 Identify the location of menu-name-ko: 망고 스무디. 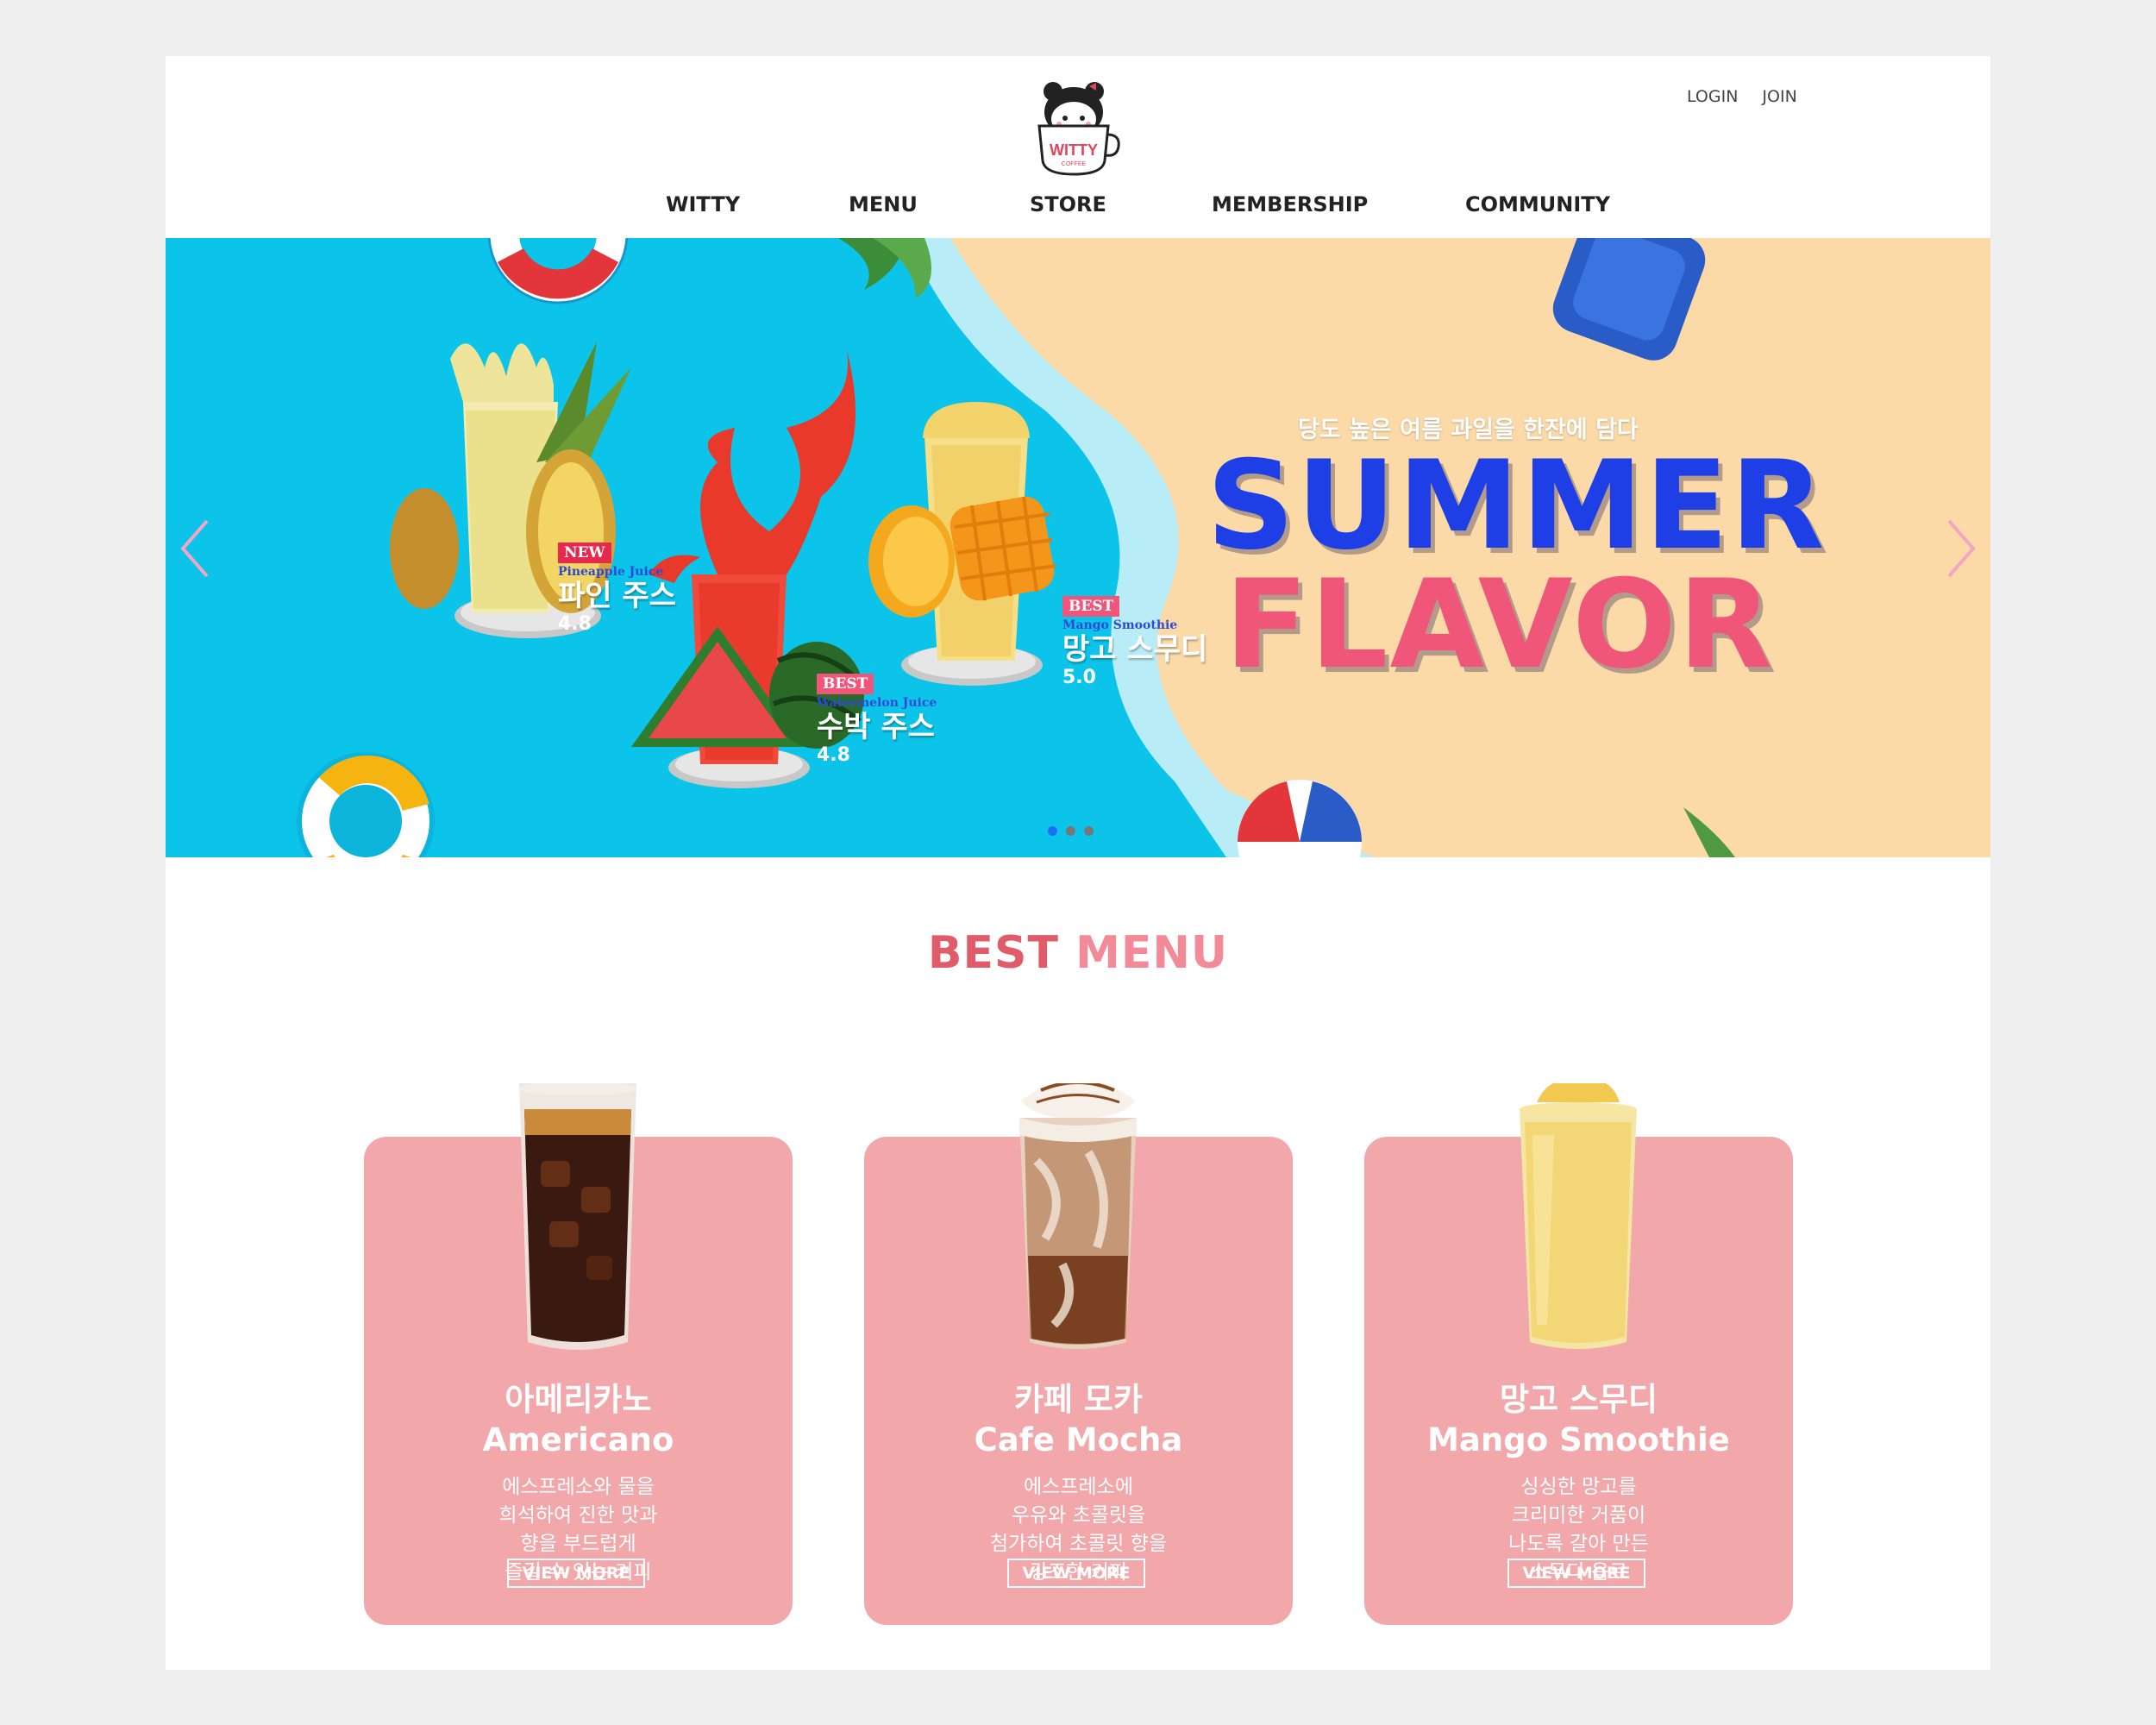
(1578, 1400).